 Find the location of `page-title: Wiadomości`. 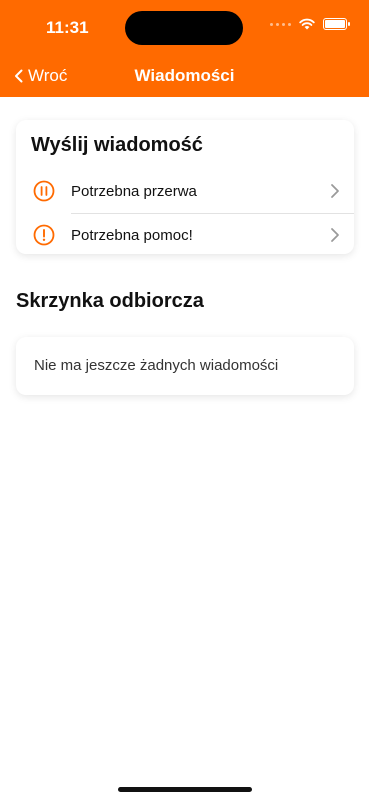

page-title: Wiadomości is located at coordinates (184, 75).